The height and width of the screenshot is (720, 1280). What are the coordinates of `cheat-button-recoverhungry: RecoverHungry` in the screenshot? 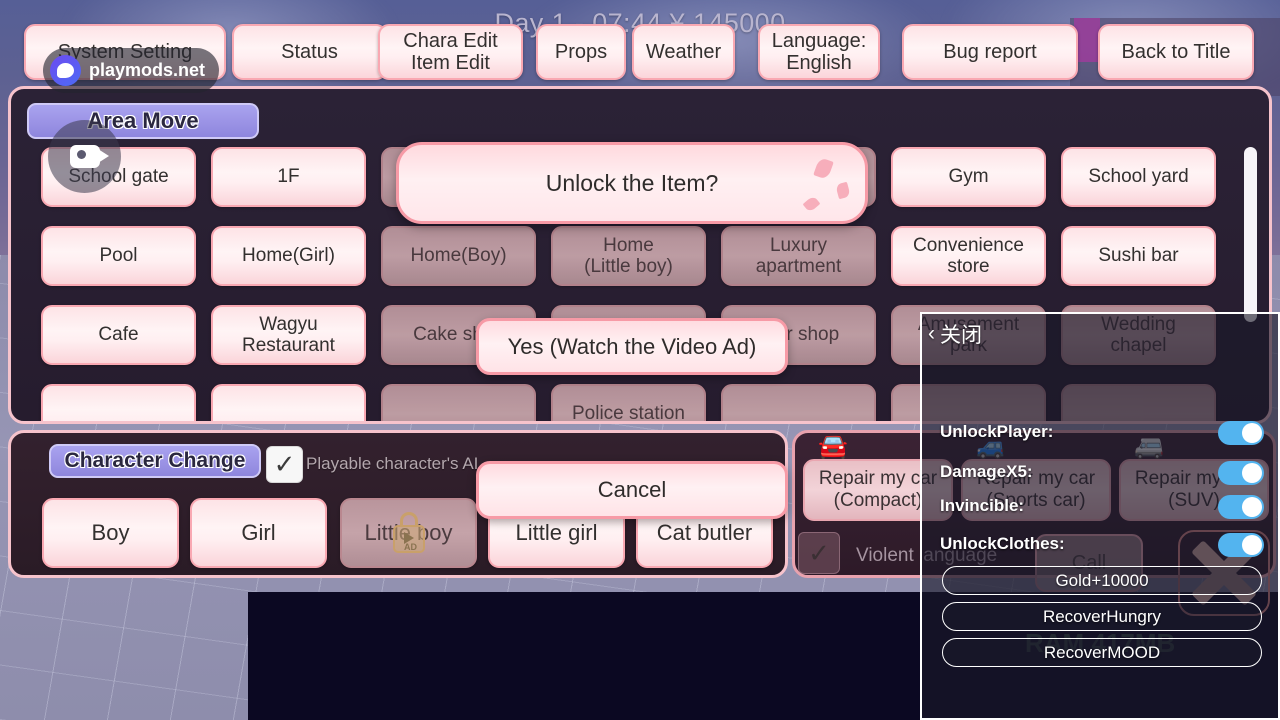 It's located at (1102, 616).